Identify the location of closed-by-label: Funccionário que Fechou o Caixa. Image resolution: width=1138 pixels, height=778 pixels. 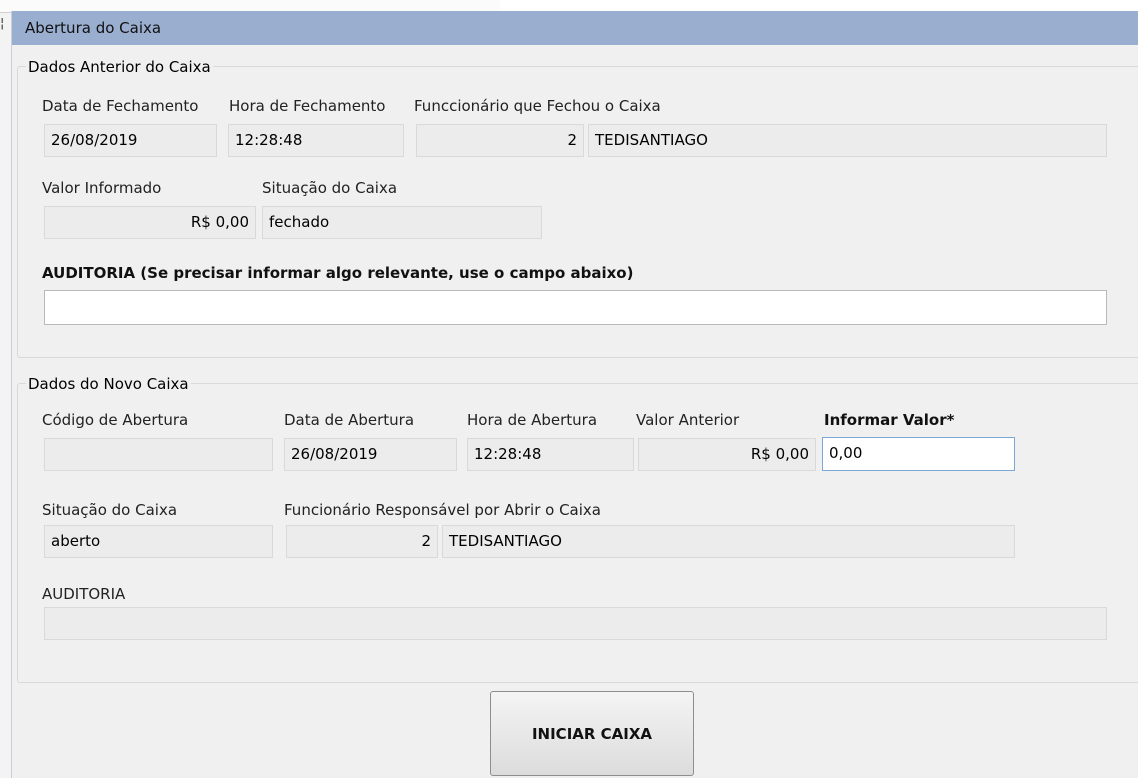
(537, 106).